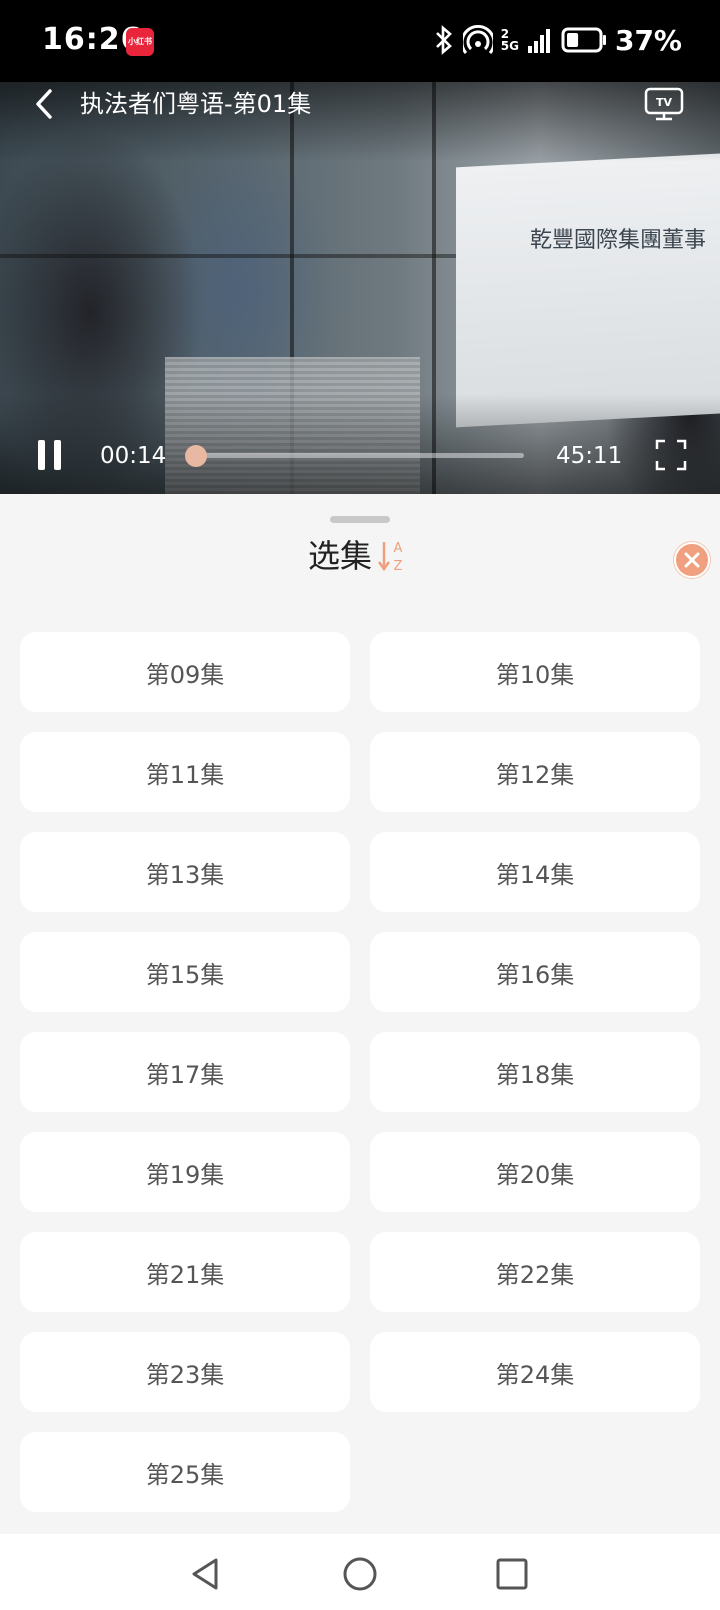 The height and width of the screenshot is (1610, 720). What do you see at coordinates (185, 1472) in the screenshot?
I see `episode-button: 第25集` at bounding box center [185, 1472].